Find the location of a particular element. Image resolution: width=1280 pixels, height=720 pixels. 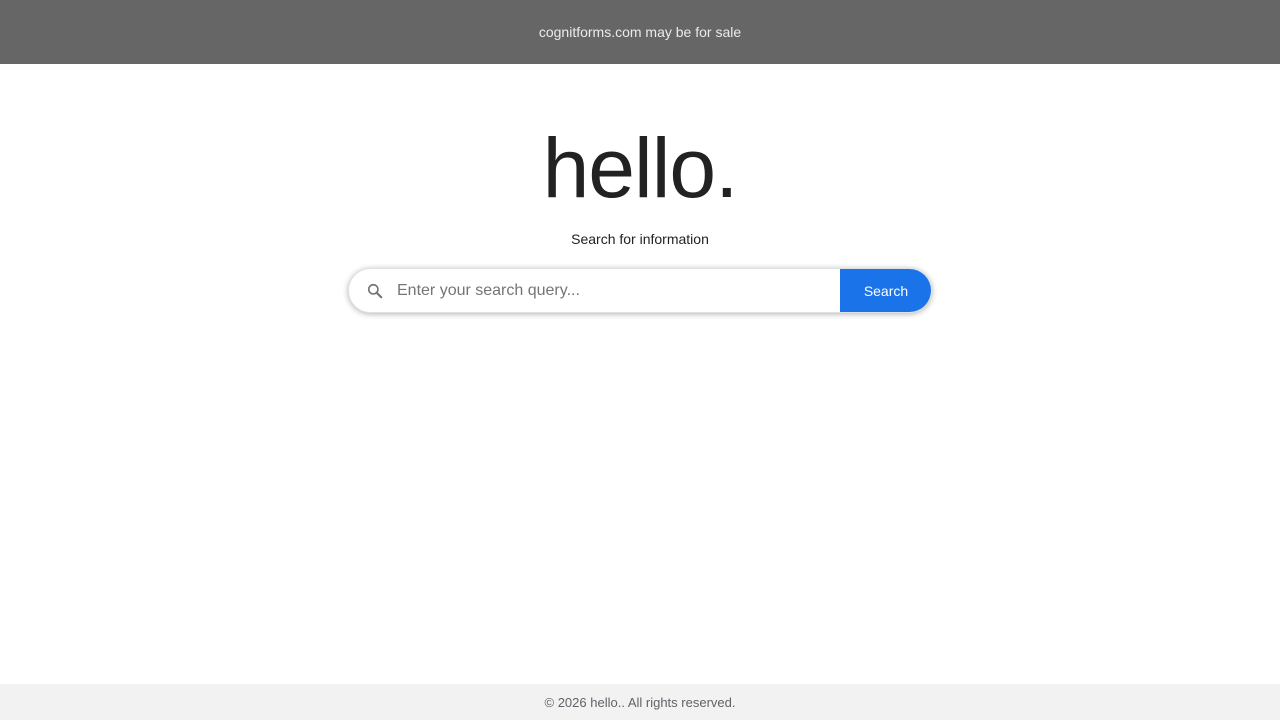

page-title: hello. is located at coordinates (640, 168).